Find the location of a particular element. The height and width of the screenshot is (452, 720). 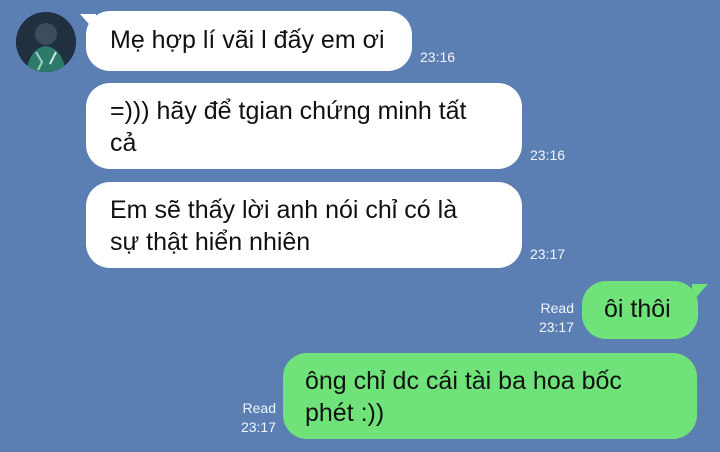

message-text-line: Em sẽ thấy lời anh nói chỉ có là is located at coordinates (284, 210).